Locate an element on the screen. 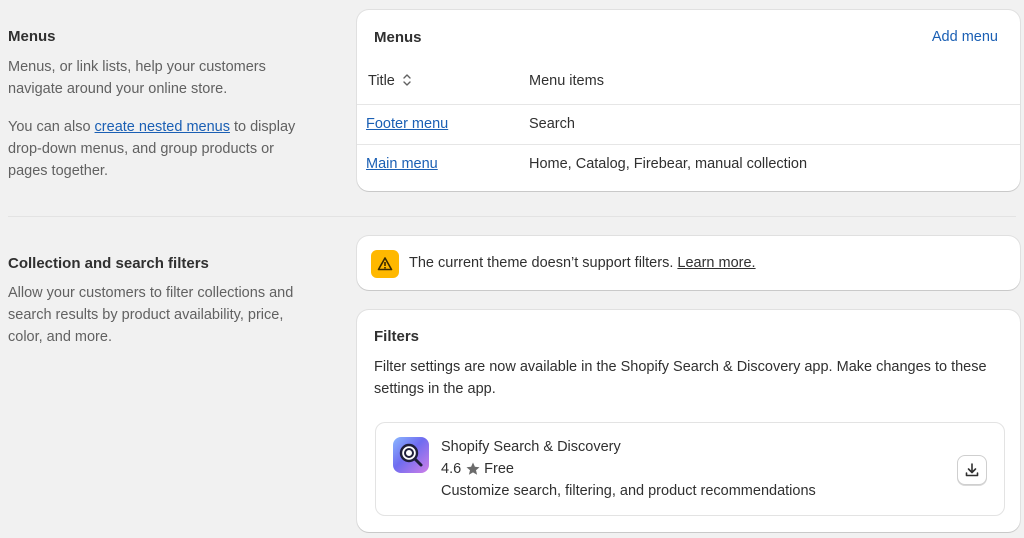 This screenshot has width=1024, height=538. app-name: Shopify Search & Discovery is located at coordinates (531, 447).